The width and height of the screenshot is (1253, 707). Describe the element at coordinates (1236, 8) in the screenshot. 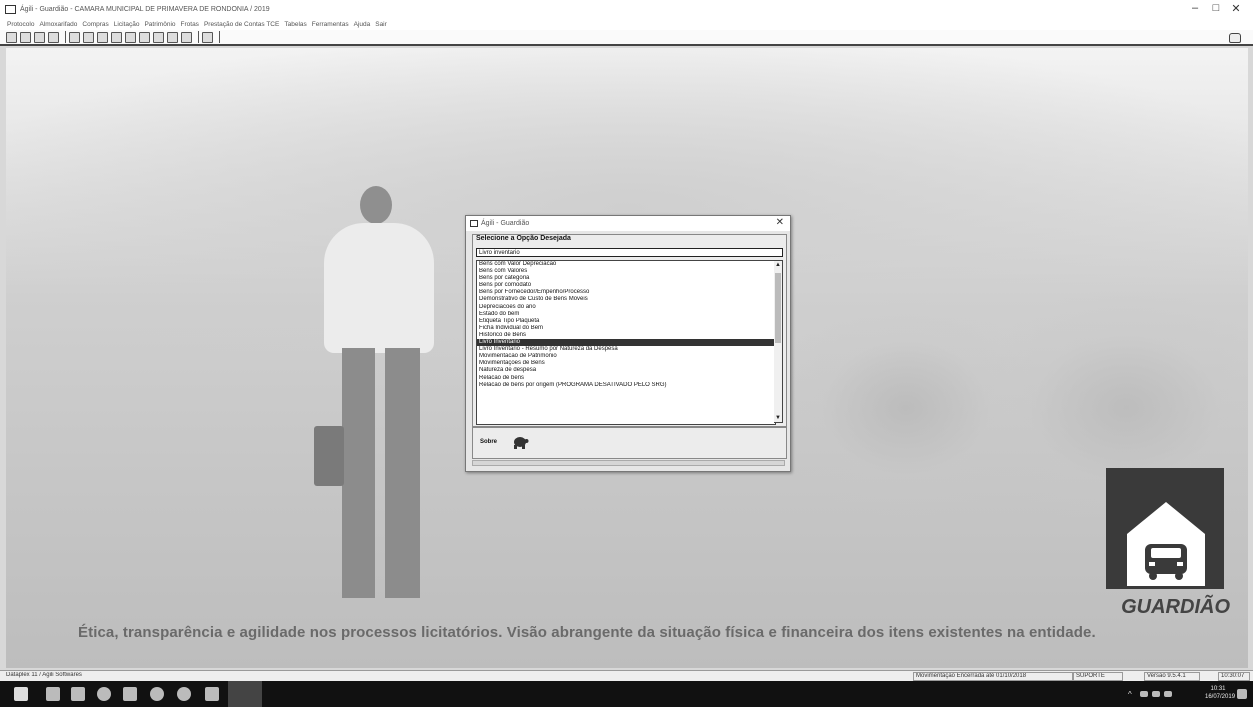

I see `close-window-button: ✕` at that location.